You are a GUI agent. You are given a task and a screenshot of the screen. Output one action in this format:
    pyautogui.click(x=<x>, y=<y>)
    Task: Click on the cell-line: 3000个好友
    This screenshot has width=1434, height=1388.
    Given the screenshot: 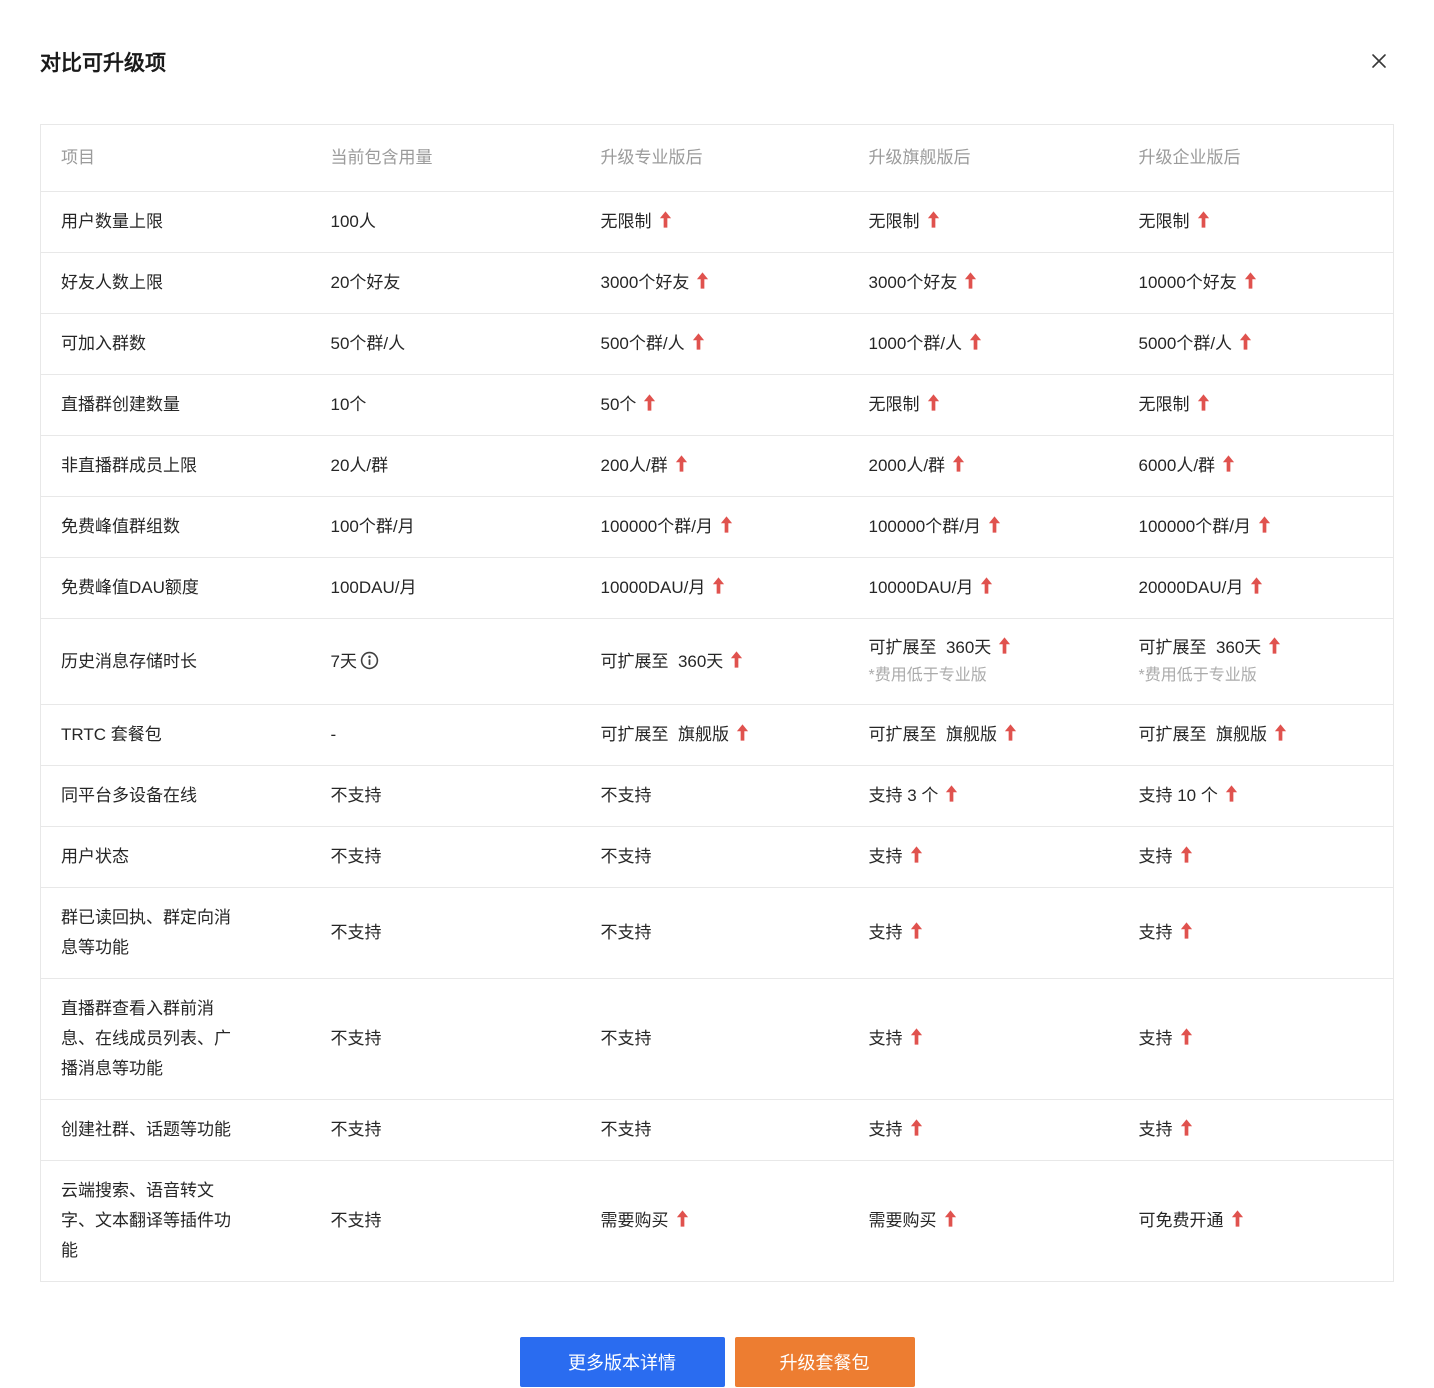 What is the action you would take?
    pyautogui.click(x=923, y=282)
    